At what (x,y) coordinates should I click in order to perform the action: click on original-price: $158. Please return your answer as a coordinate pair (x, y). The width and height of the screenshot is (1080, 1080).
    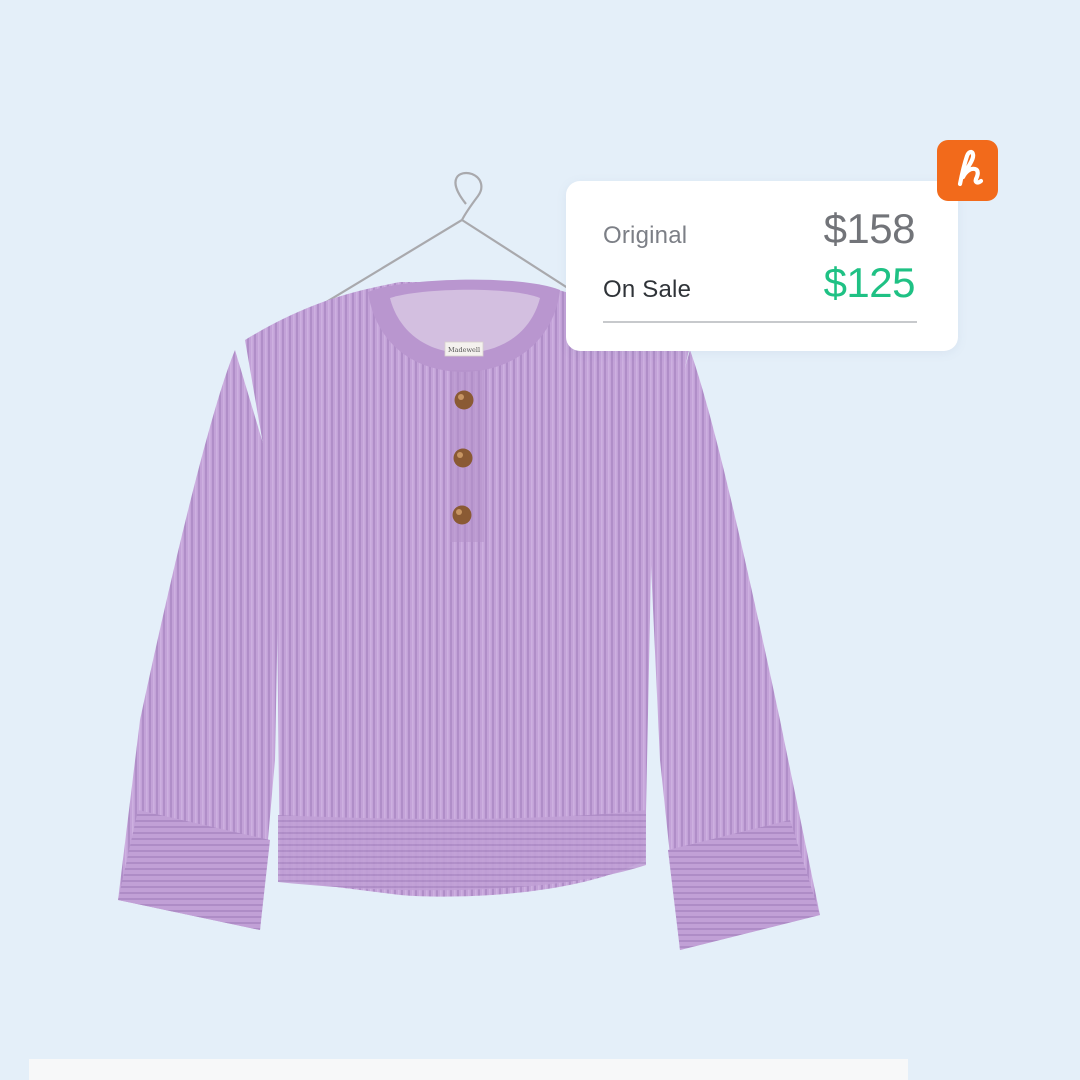
    Looking at the image, I should click on (869, 228).